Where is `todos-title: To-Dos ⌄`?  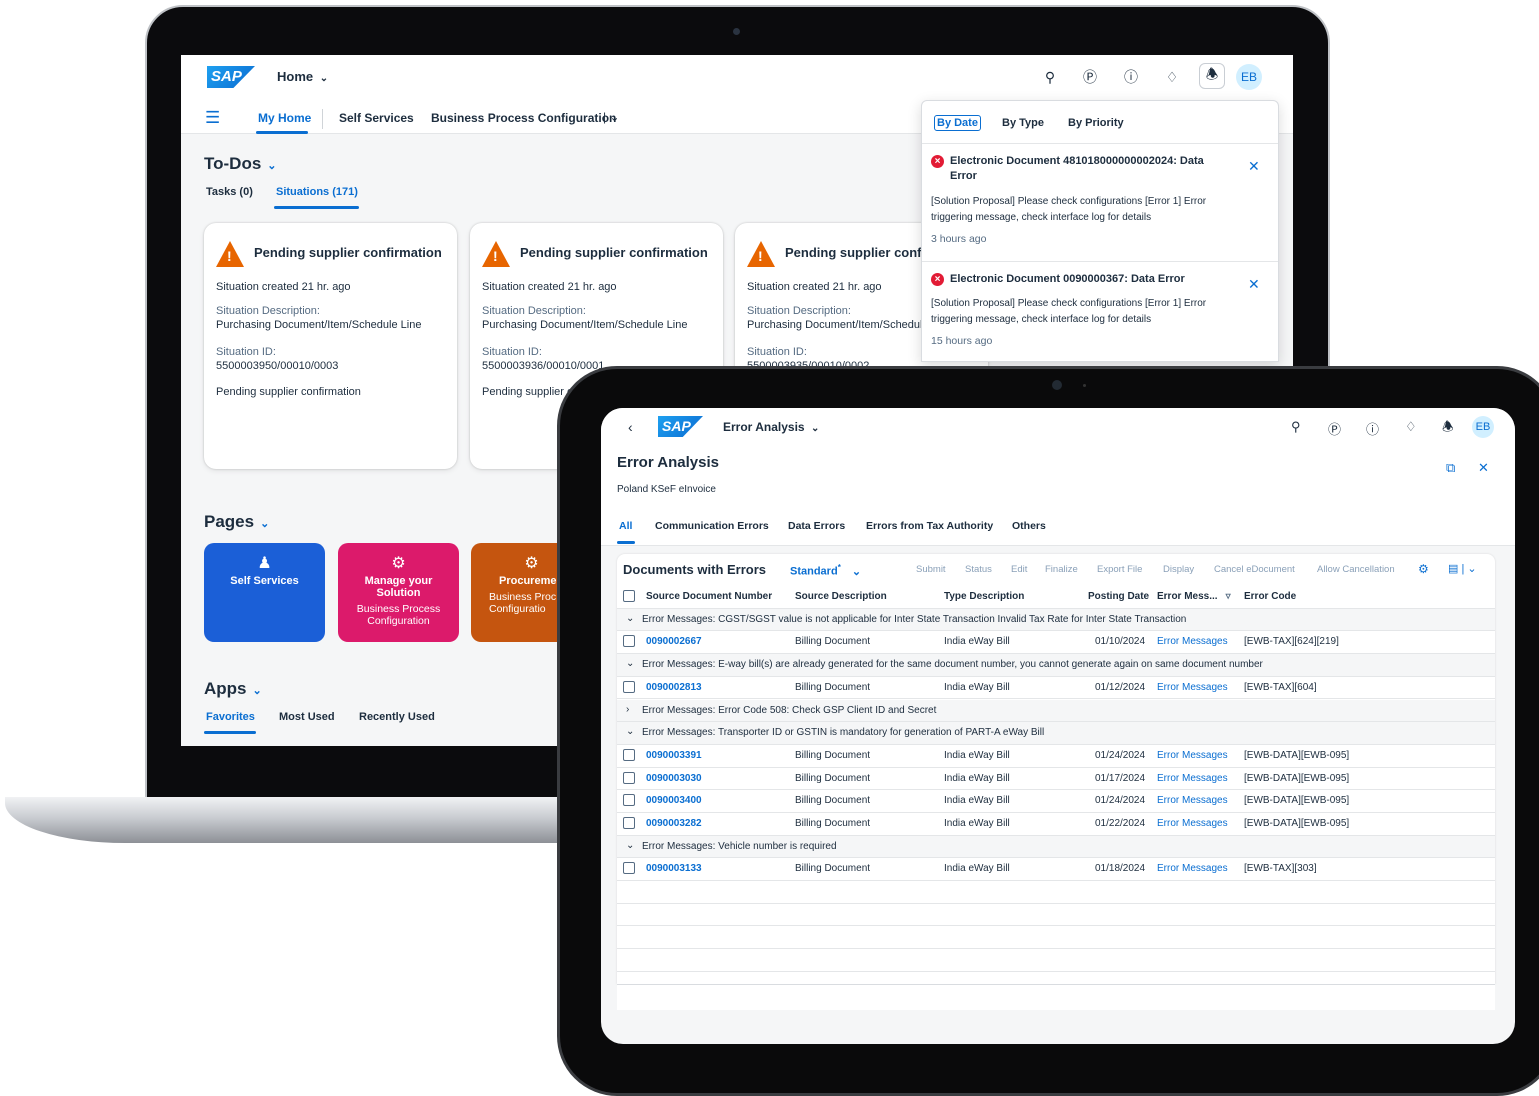 todos-title: To-Dos ⌄ is located at coordinates (240, 164).